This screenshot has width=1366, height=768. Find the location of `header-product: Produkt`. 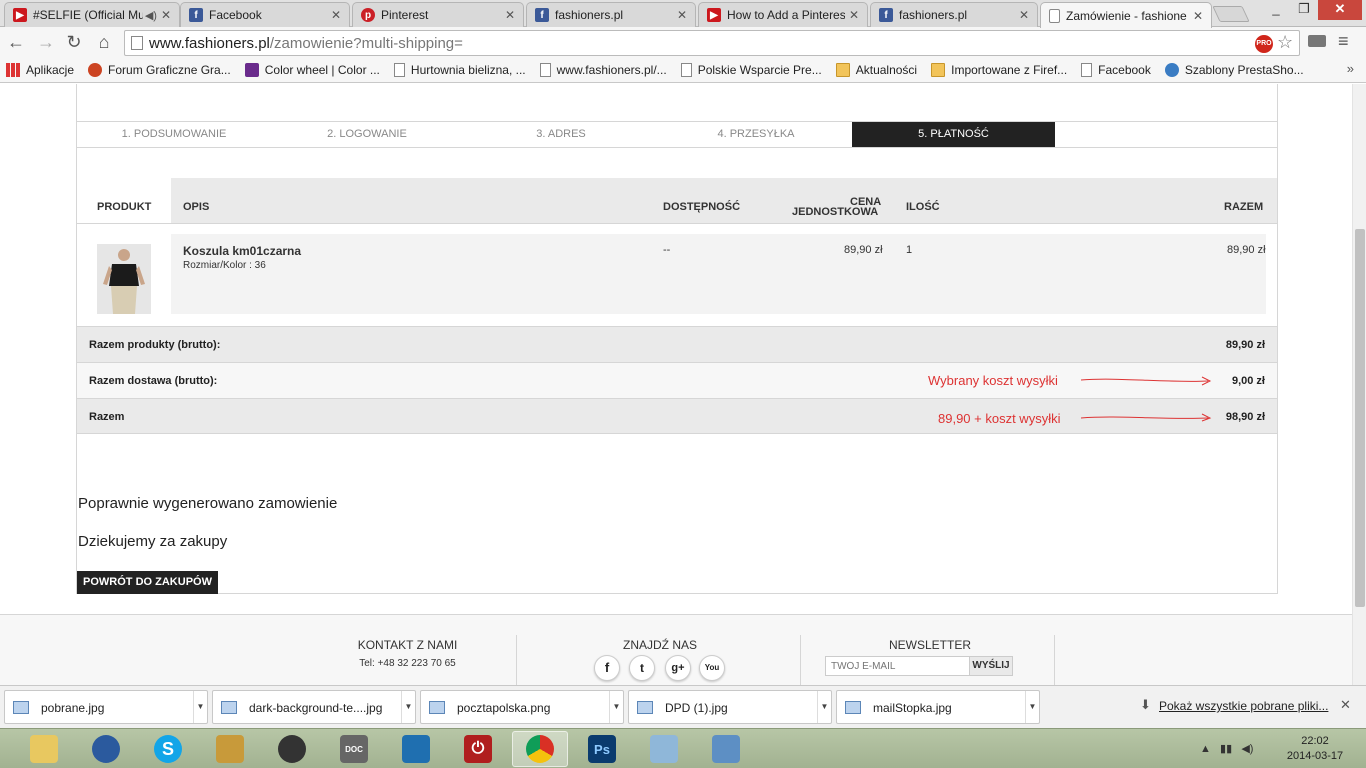

header-product: Produkt is located at coordinates (124, 207).